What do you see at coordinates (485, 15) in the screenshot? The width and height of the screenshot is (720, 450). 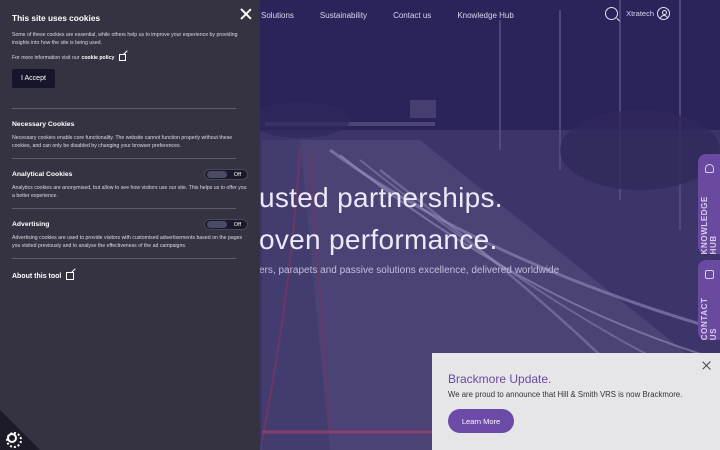 I see `nav-link-knowledge-hub: Knowledge Hub` at bounding box center [485, 15].